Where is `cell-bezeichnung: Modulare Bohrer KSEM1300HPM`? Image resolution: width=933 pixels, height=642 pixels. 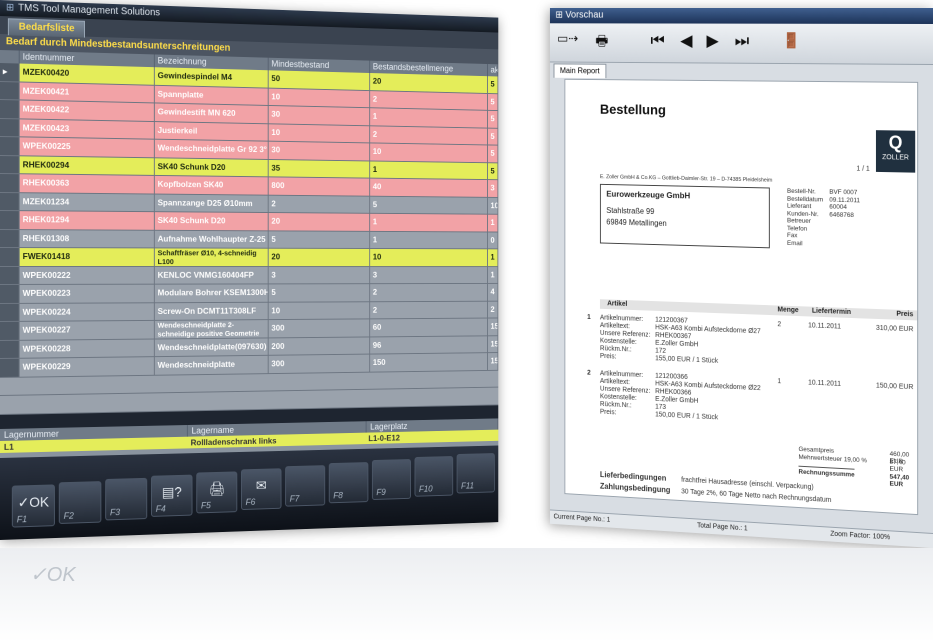
cell-bezeichnung: Modulare Bohrer KSEM1300HPM is located at coordinates (211, 293).